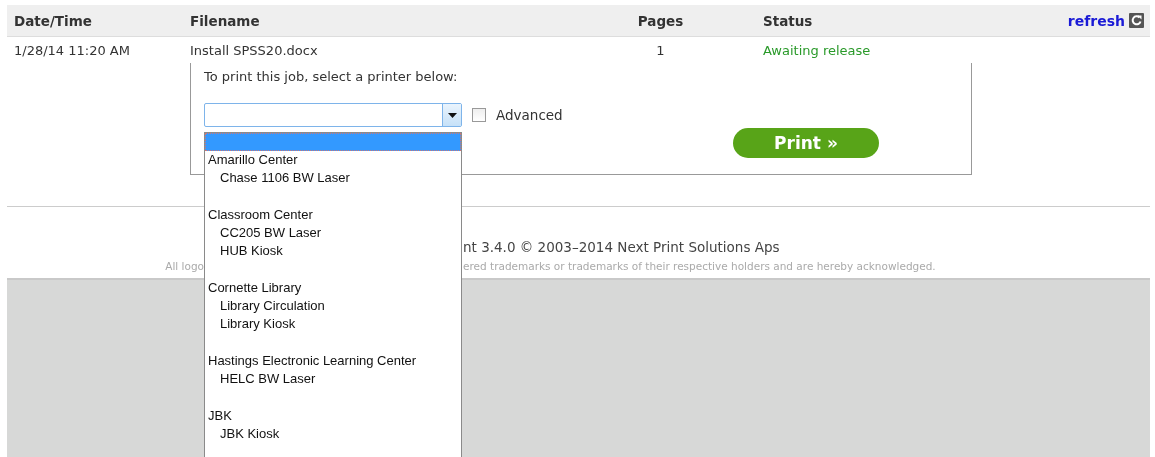 Image resolution: width=1155 pixels, height=457 pixels. What do you see at coordinates (1096, 20) in the screenshot?
I see `refresh-link: refresh` at bounding box center [1096, 20].